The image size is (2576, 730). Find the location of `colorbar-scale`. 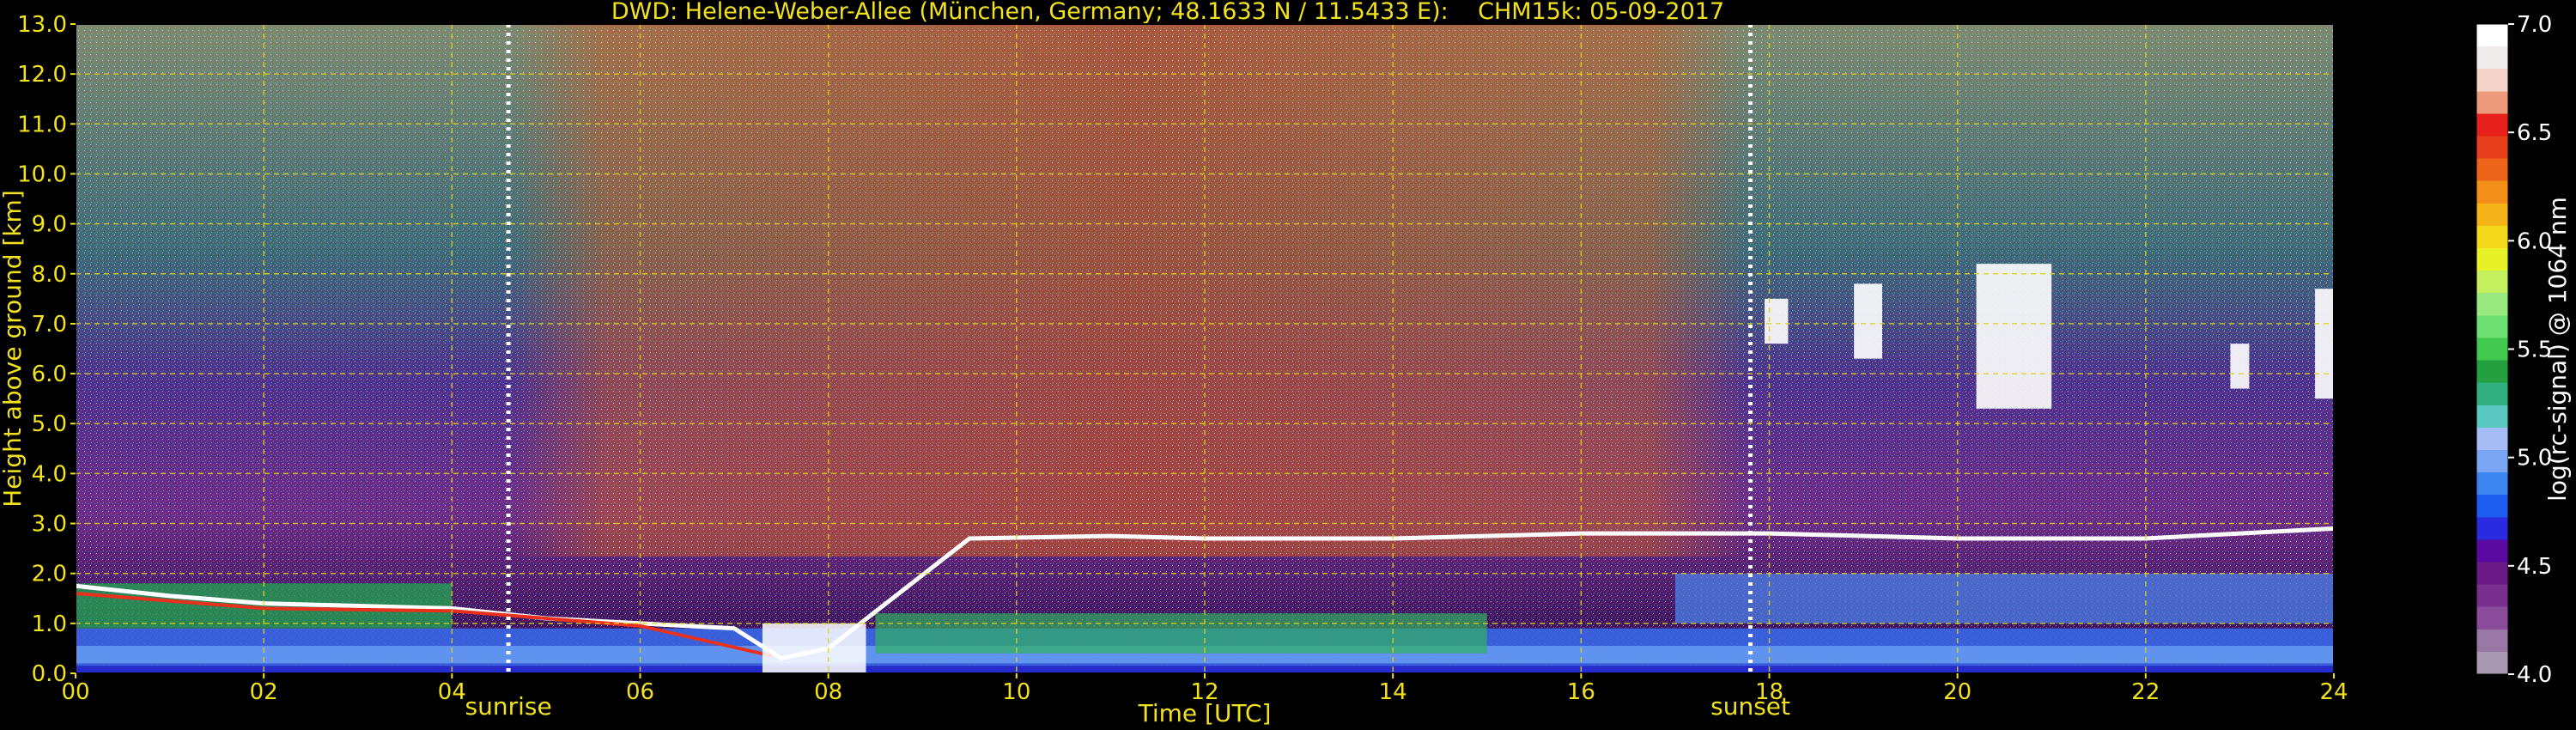

colorbar-scale is located at coordinates (2492, 349).